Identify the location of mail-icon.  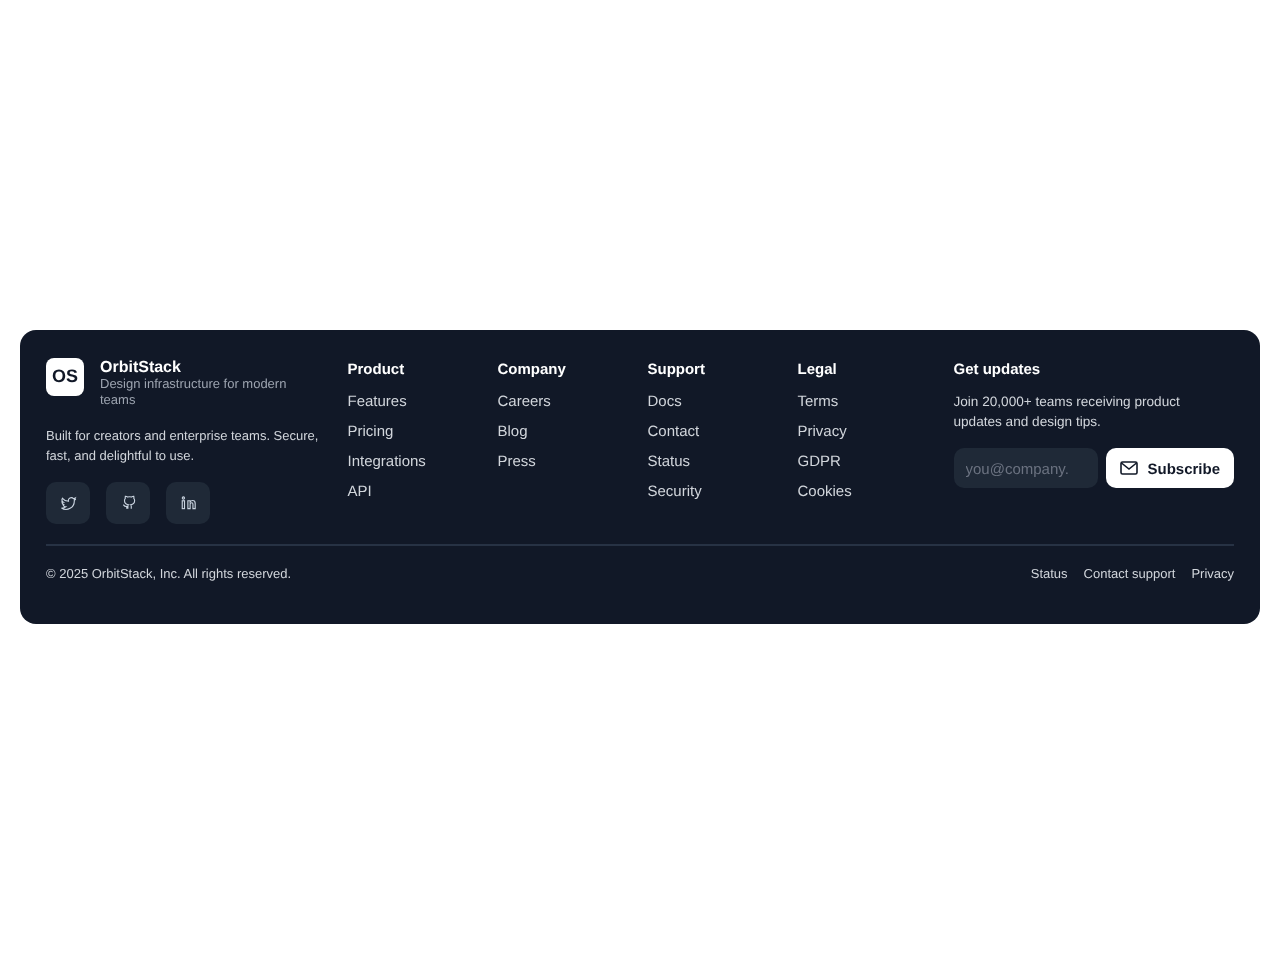
(1128, 468).